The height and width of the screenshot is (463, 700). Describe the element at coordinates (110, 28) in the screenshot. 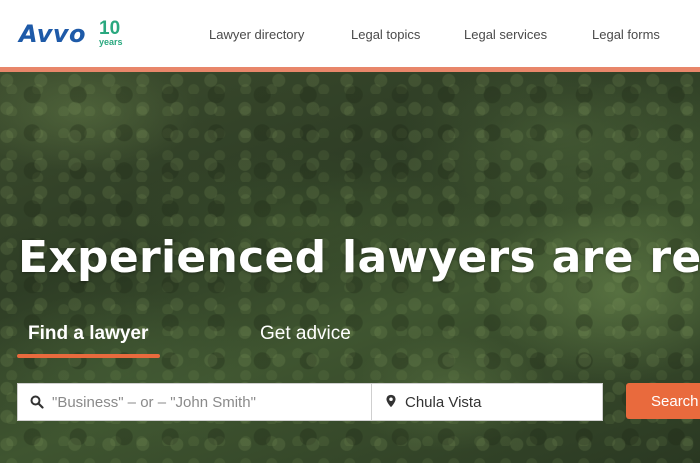

I see `anniversary-number: 10` at that location.